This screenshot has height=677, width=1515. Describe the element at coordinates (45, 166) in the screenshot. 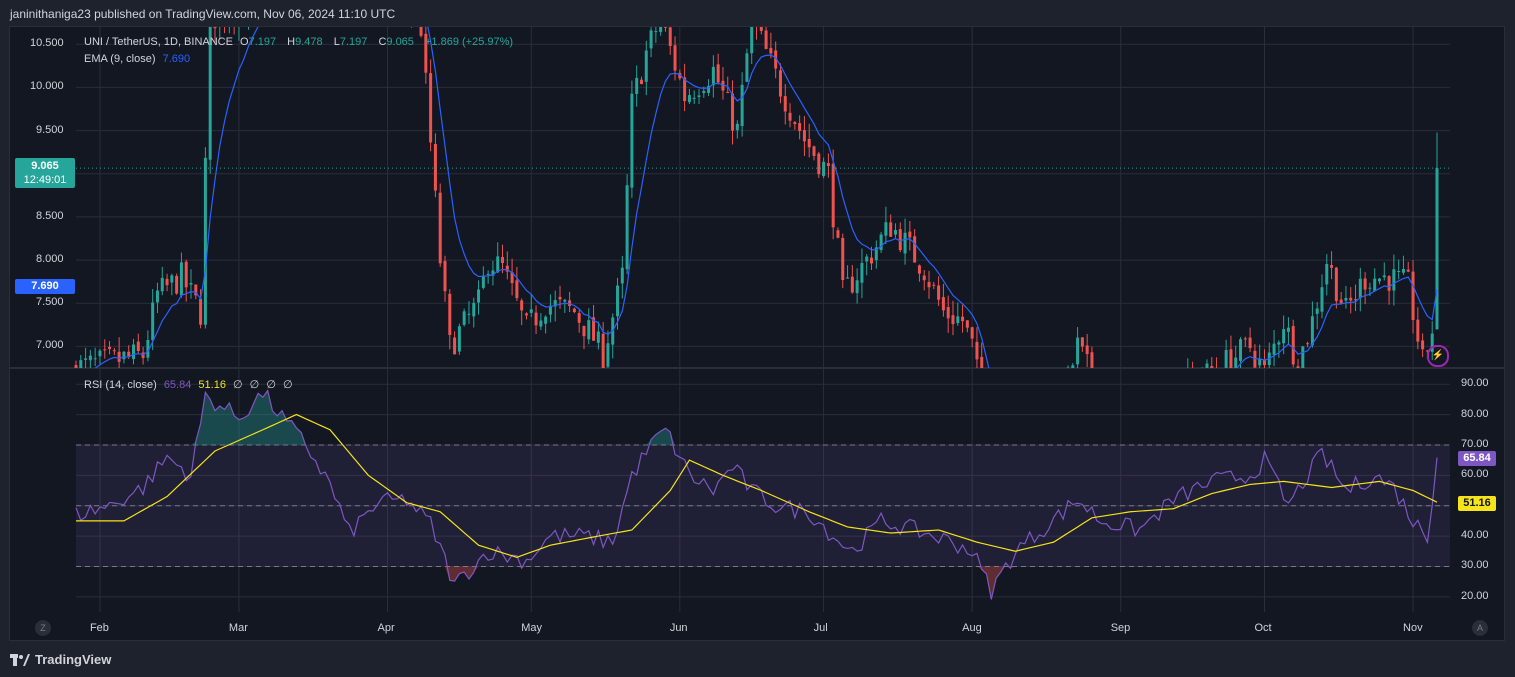

I see `last-price-value: 9.065` at that location.